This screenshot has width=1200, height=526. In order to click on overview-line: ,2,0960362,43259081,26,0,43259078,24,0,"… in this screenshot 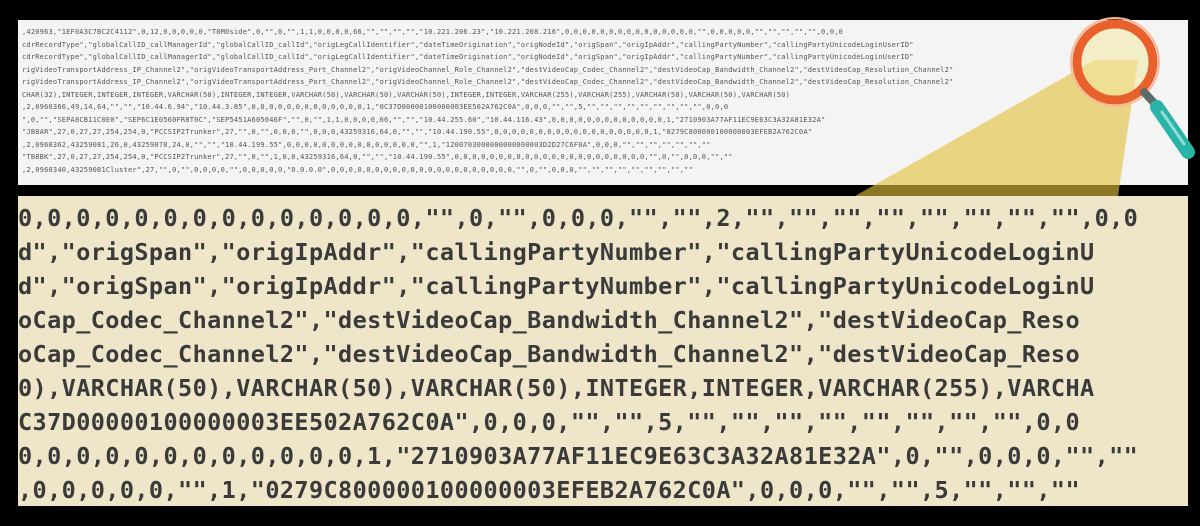, I will do `click(366, 144)`.